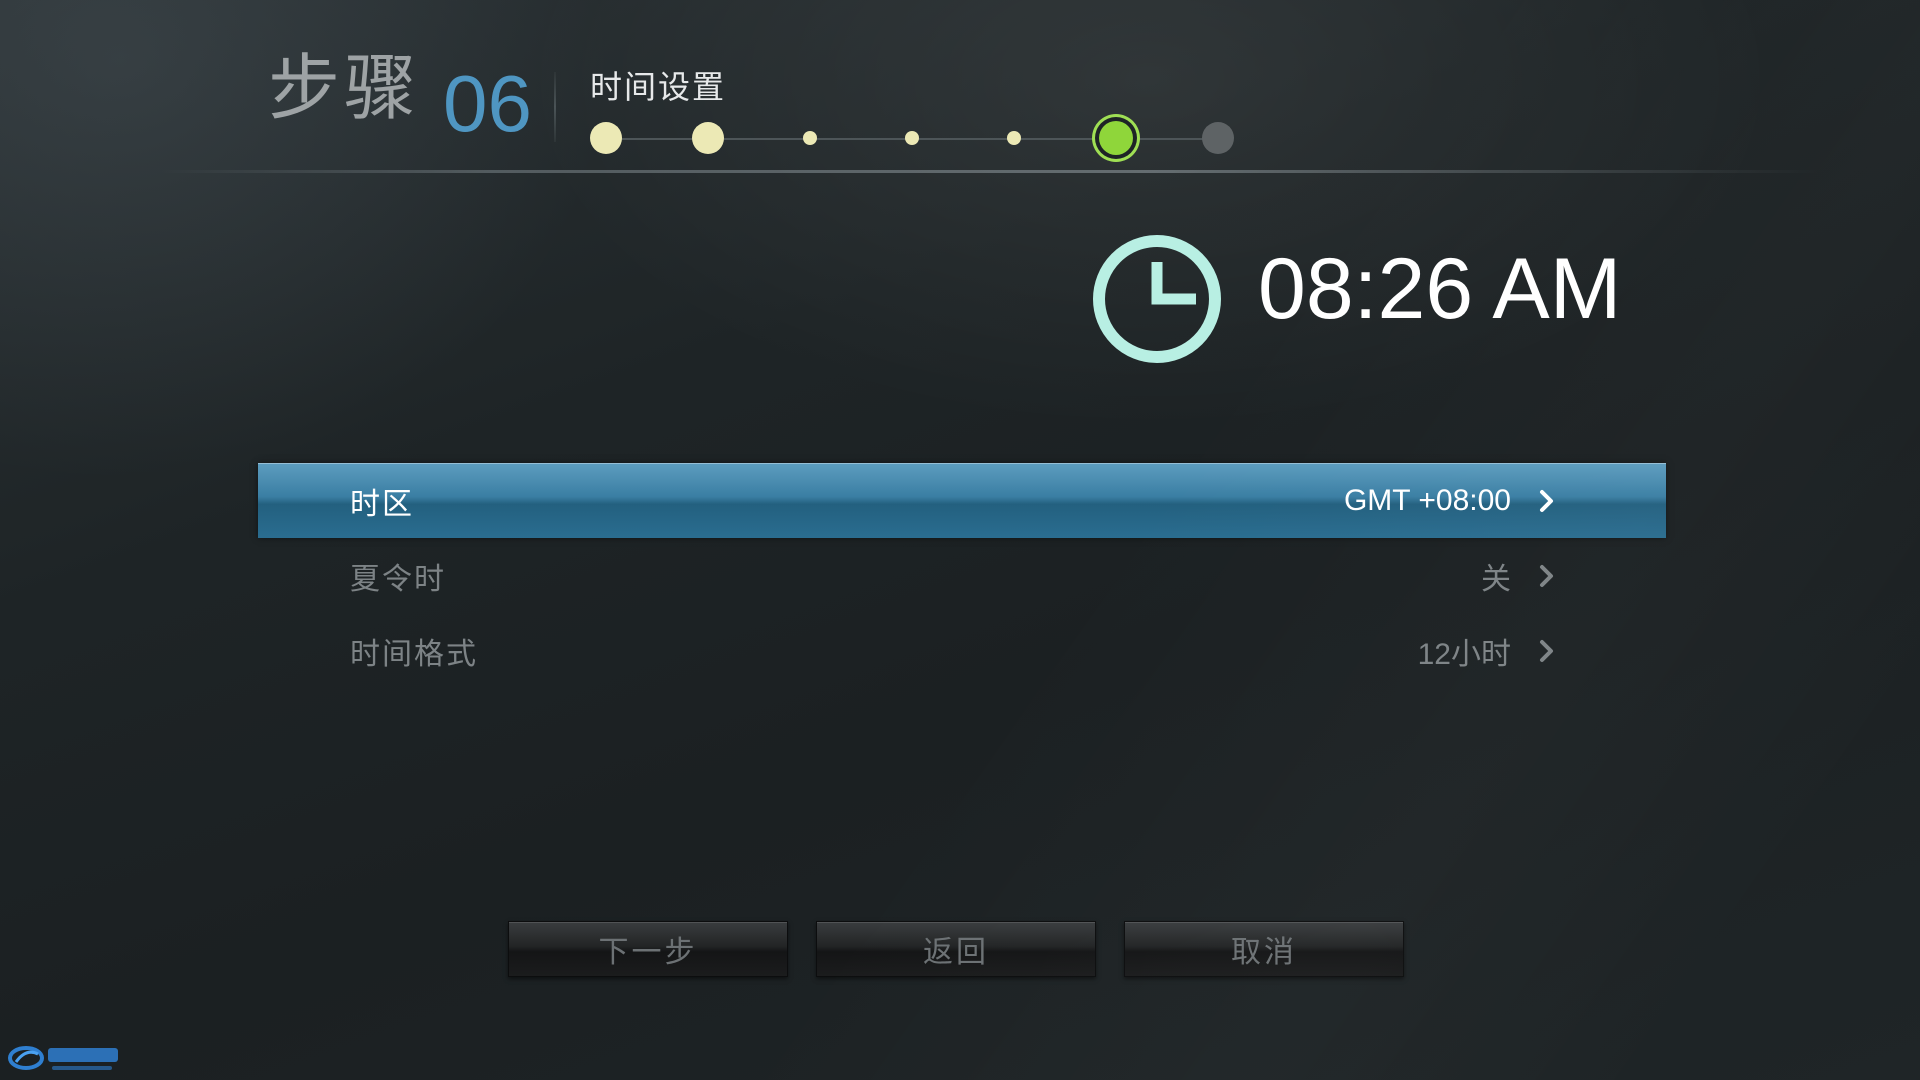 The width and height of the screenshot is (1920, 1080). What do you see at coordinates (658, 87) in the screenshot?
I see `page-title: 时间设置` at bounding box center [658, 87].